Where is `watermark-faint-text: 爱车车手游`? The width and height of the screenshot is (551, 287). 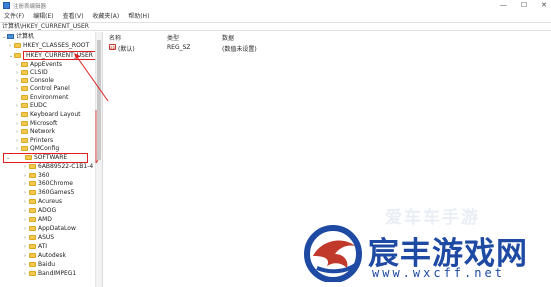
watermark-faint-text: 爱车车手游 is located at coordinates (432, 218).